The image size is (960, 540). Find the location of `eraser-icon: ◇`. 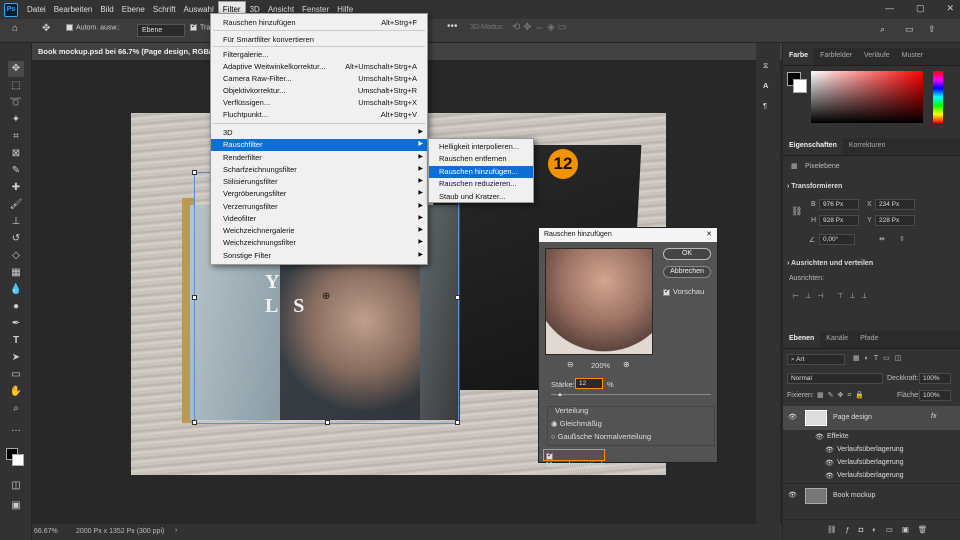

eraser-icon: ◇ is located at coordinates (16, 256).